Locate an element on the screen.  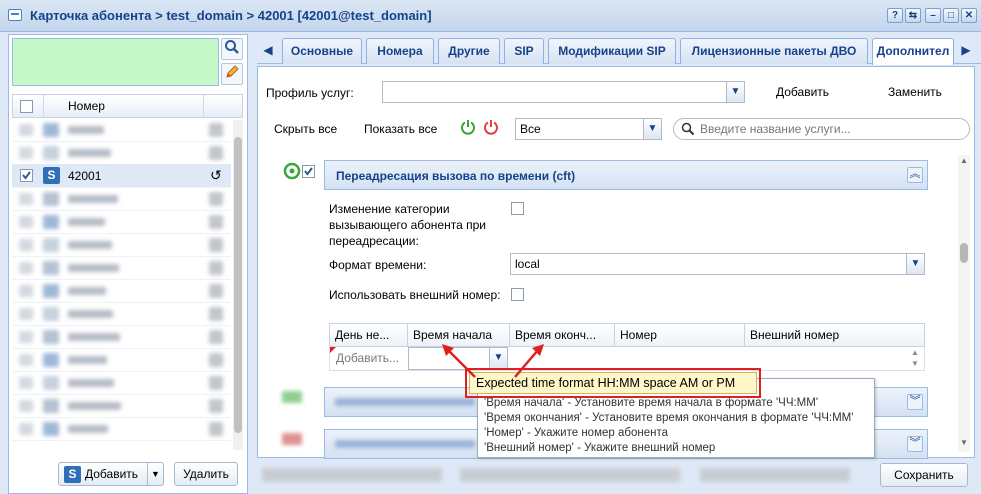
power-on-icon is located at coordinates (468, 128).